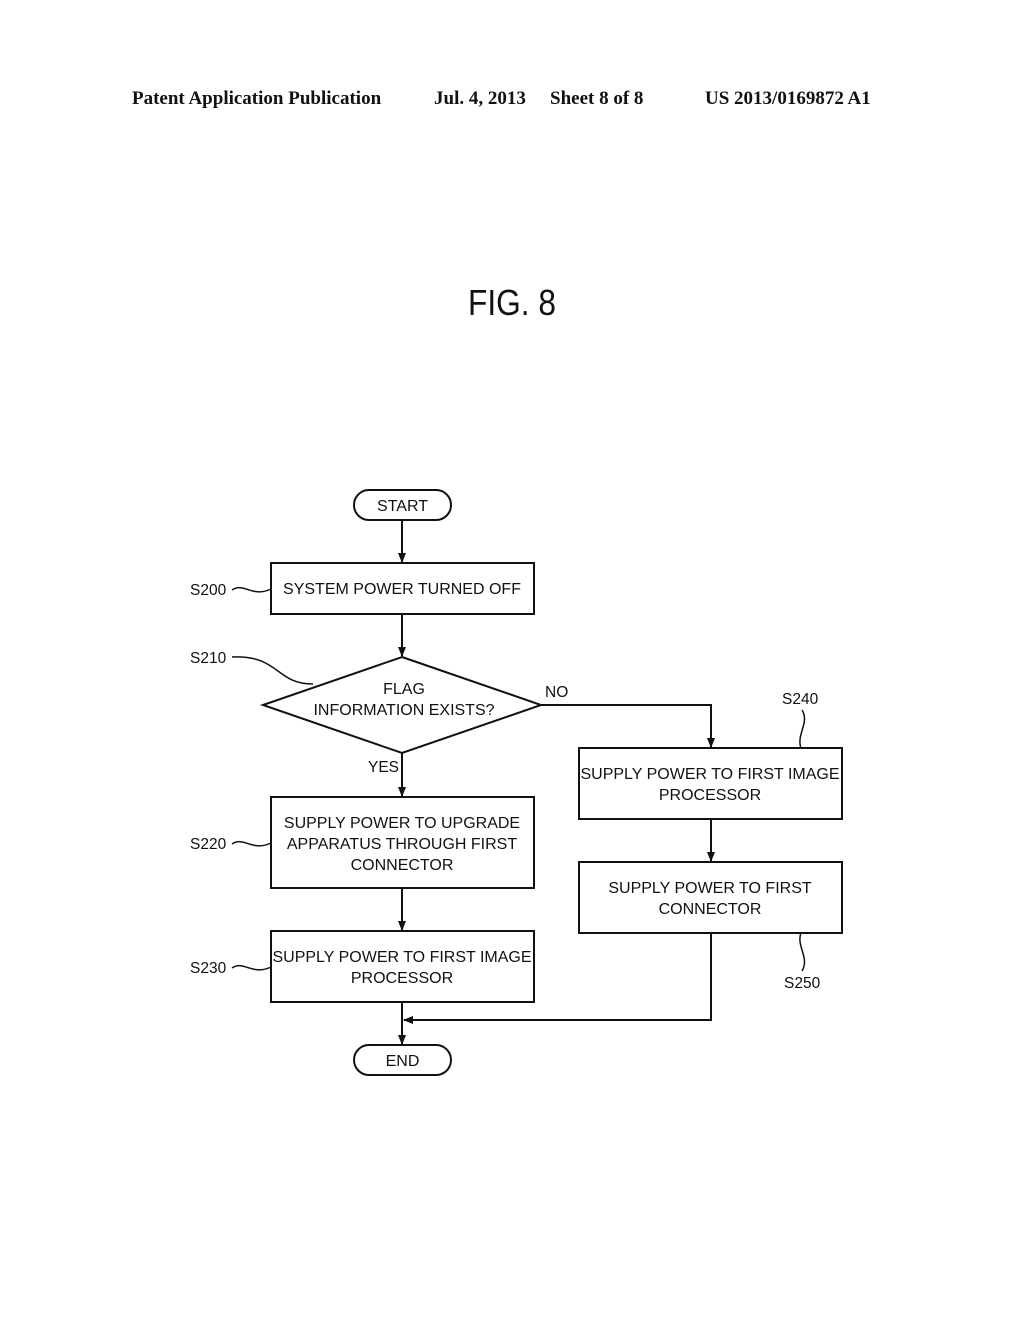 Image resolution: width=1024 pixels, height=1320 pixels. Describe the element at coordinates (208, 844) in the screenshot. I see `ref-s220: S220` at that location.